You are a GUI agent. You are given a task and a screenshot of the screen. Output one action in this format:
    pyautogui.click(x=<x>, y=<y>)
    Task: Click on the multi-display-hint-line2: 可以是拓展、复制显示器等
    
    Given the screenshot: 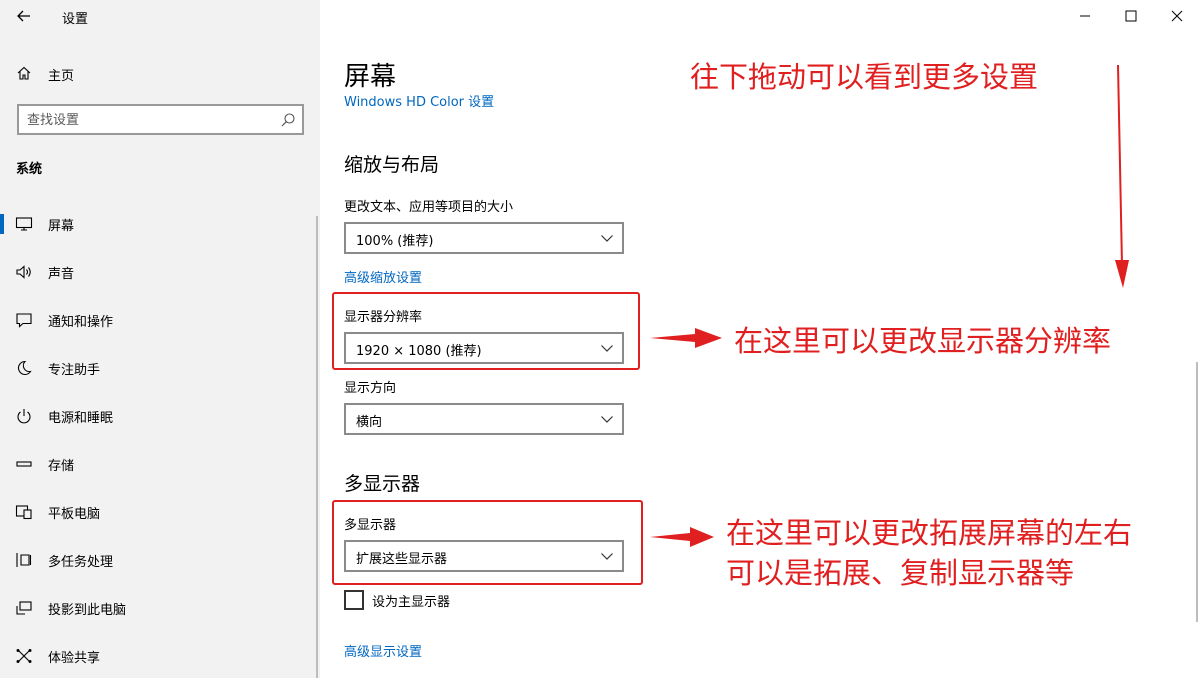 What is the action you would take?
    pyautogui.click(x=900, y=573)
    